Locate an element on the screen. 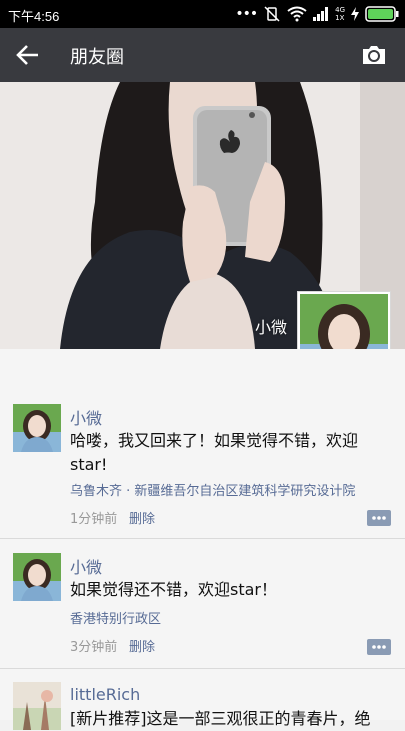 The image size is (405, 731). post-content: 哈喽，我又回来了！如果觉得不错，欢迎star! is located at coordinates (214, 452).